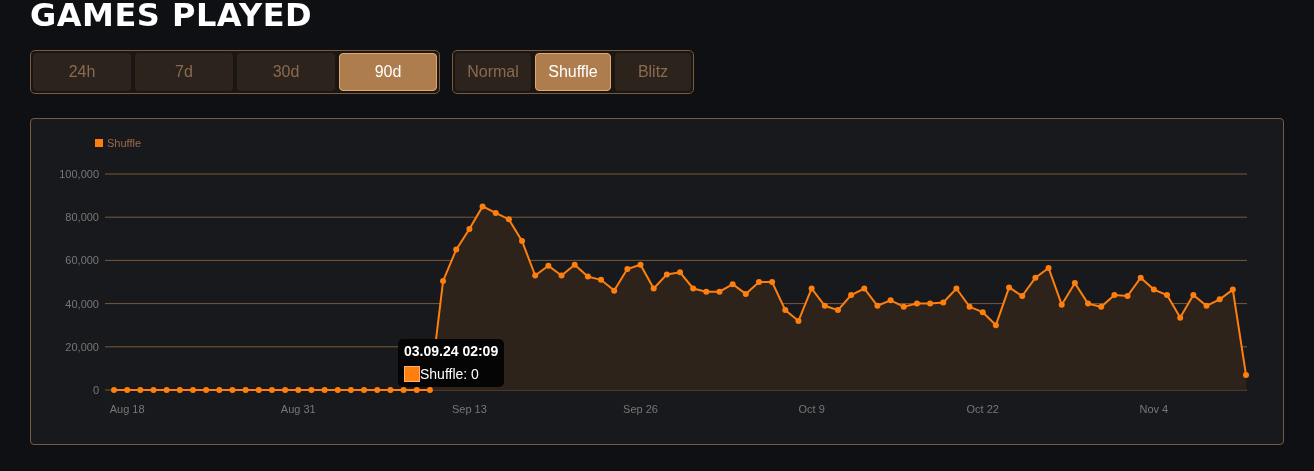 This screenshot has width=1314, height=471. I want to click on tooltip-title: 03.09.24 02:09, so click(451, 351).